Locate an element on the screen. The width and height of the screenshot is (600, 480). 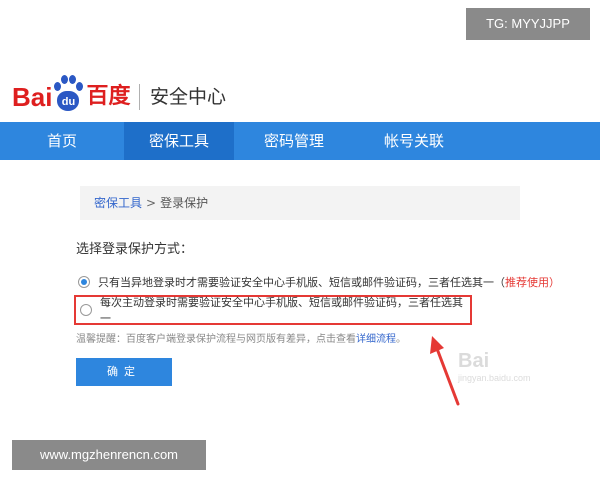
radio-remote-login is located at coordinates (84, 282).